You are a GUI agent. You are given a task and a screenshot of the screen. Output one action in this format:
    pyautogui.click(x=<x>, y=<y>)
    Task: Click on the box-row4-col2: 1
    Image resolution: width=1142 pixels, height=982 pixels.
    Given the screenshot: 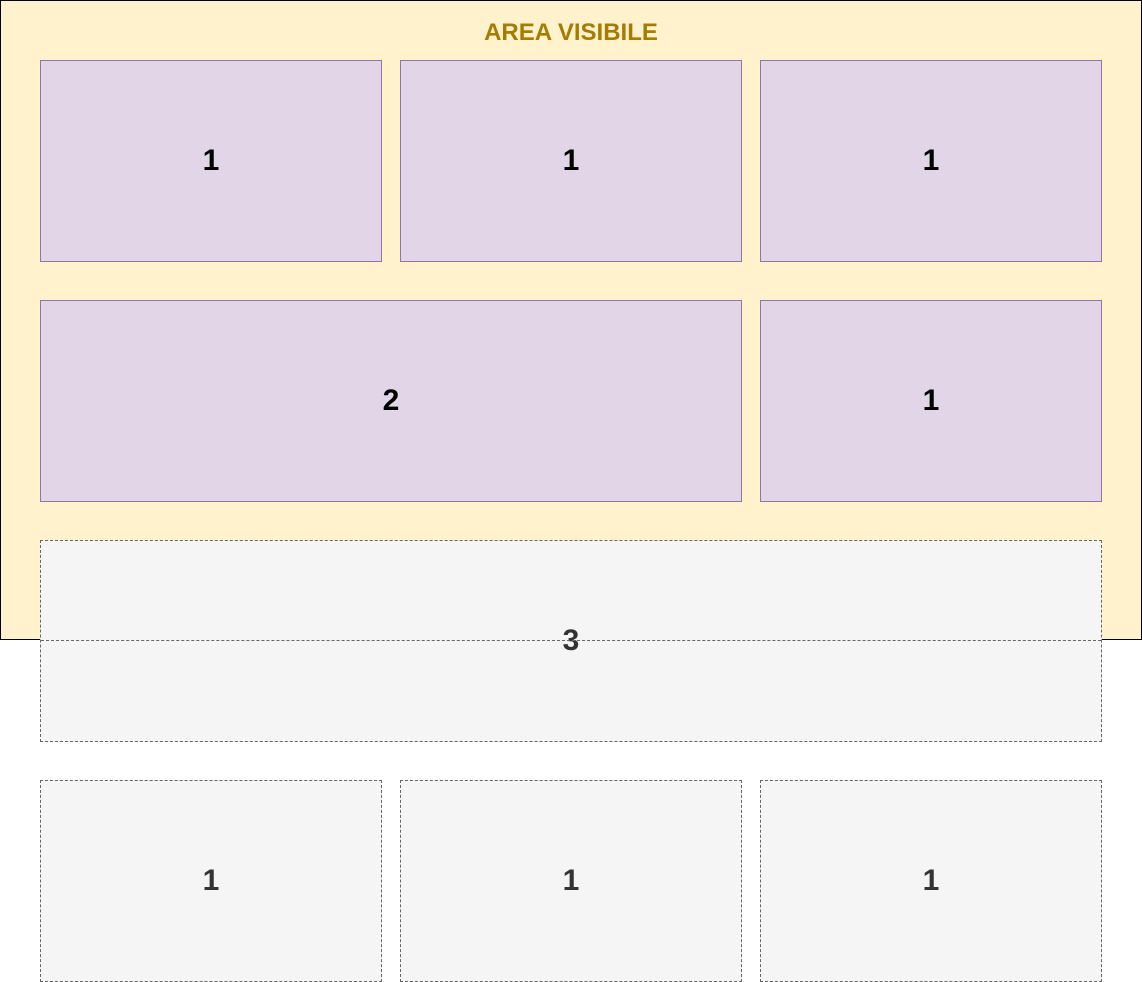 What is the action you would take?
    pyautogui.click(x=571, y=881)
    